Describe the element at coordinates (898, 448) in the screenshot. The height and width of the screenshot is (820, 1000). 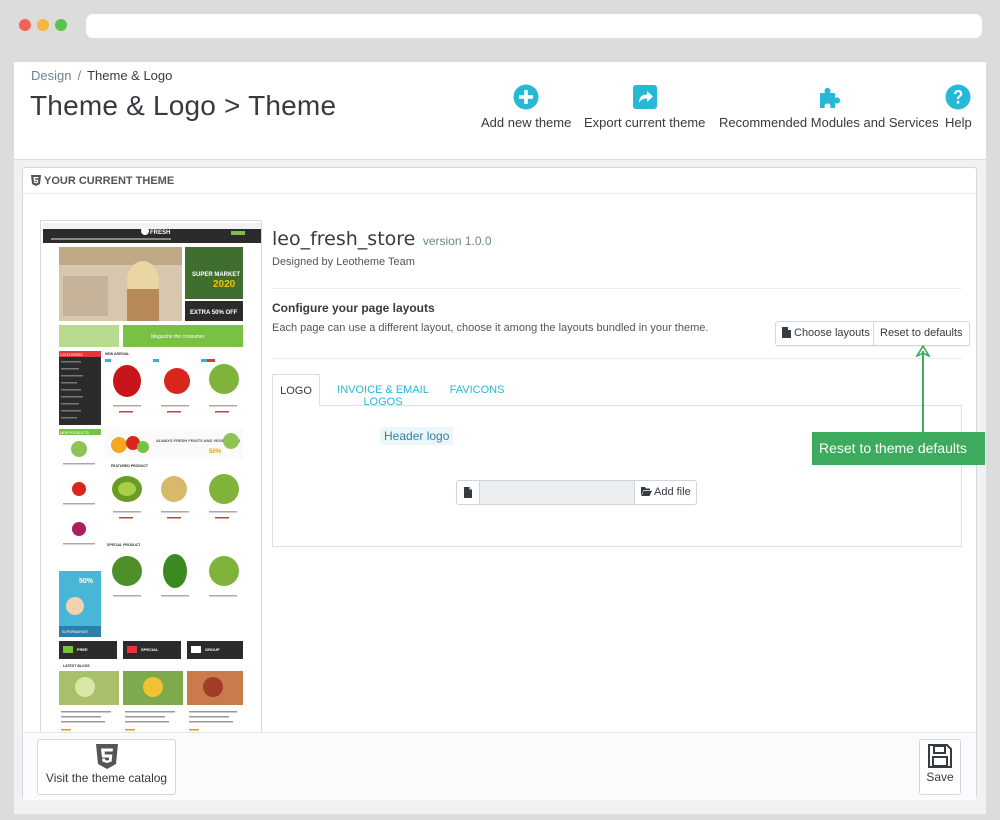
I see `reset-defaults-callout: Reset to theme defaults` at that location.